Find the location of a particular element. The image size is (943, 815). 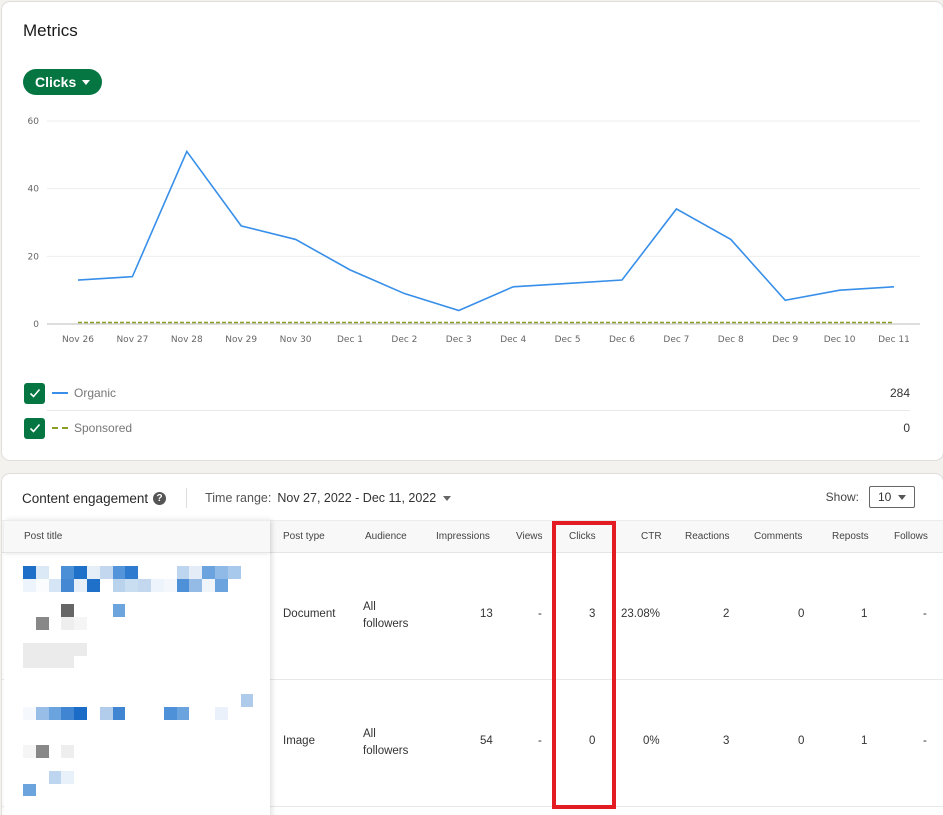

time-range-dropdown: Nov 27, 2022 - Dec 11, 2022 is located at coordinates (364, 498).